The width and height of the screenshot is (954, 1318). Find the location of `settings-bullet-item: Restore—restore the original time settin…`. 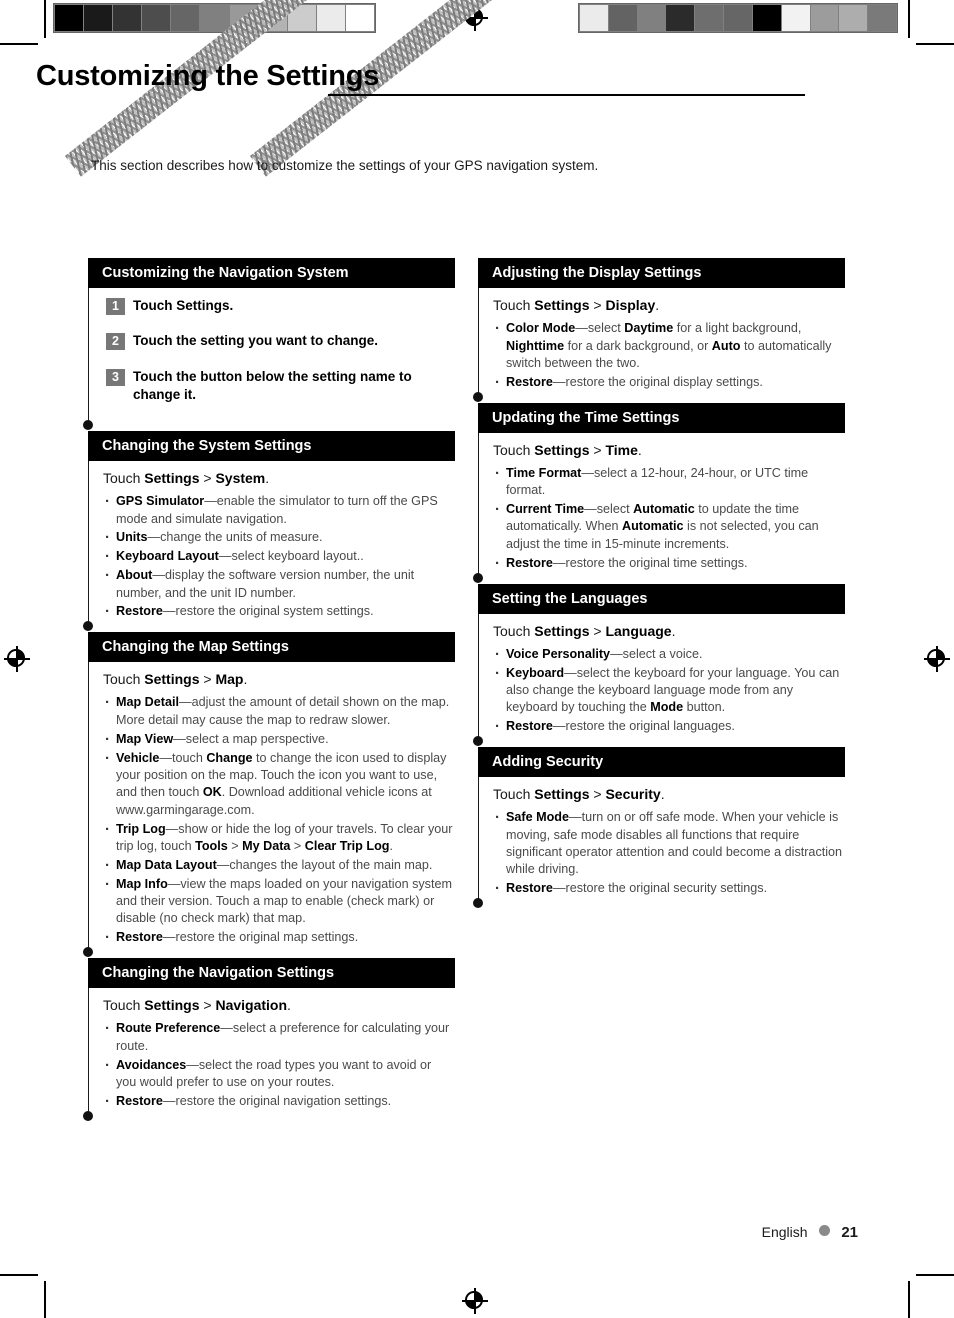

settings-bullet-item: Restore—restore the original time settin… is located at coordinates (669, 564).